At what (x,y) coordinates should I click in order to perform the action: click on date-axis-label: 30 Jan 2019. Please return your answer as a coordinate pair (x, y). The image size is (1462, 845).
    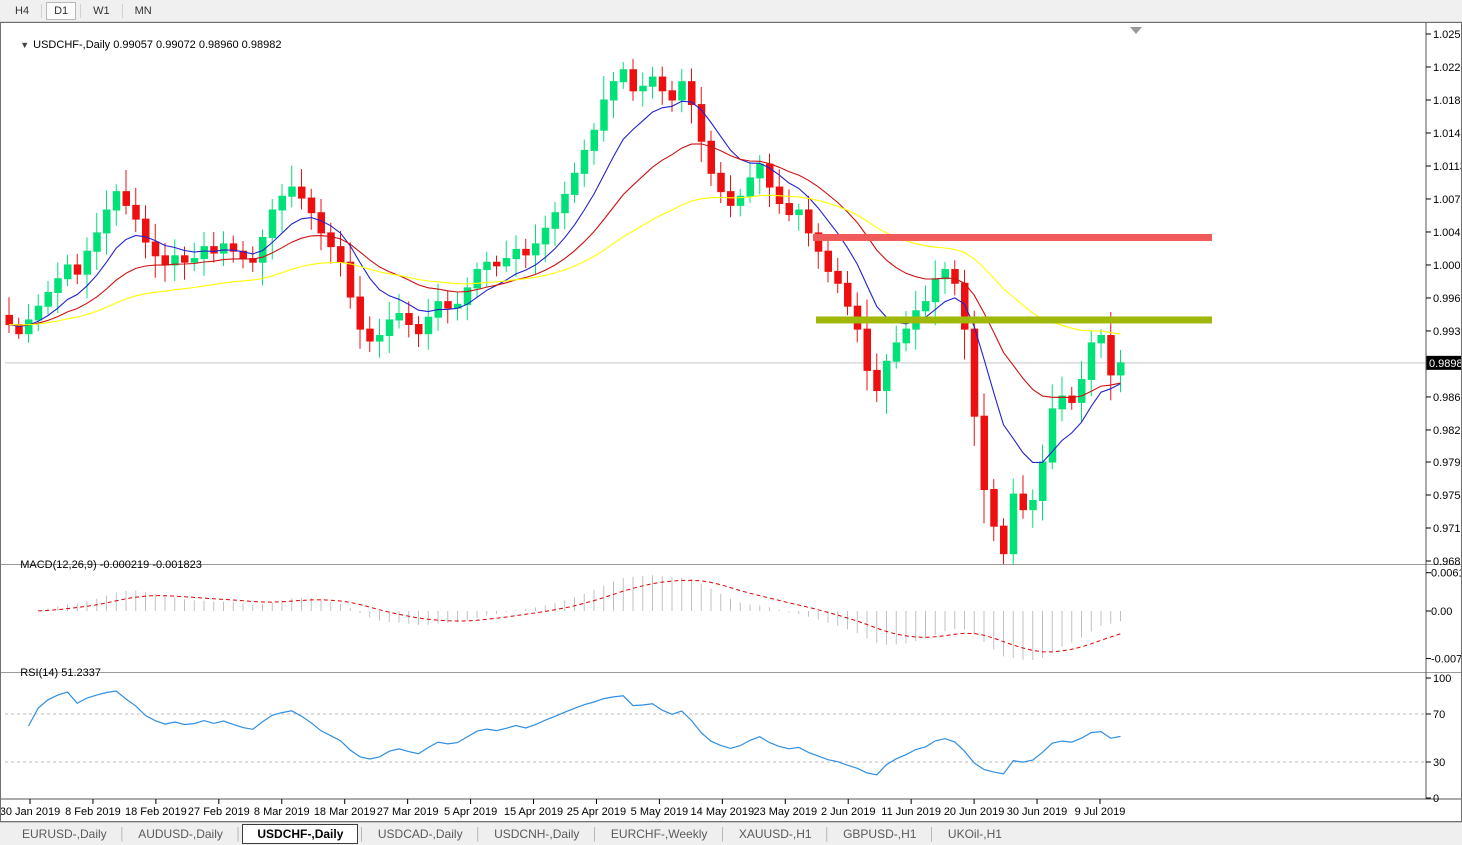
    Looking at the image, I should click on (30, 812).